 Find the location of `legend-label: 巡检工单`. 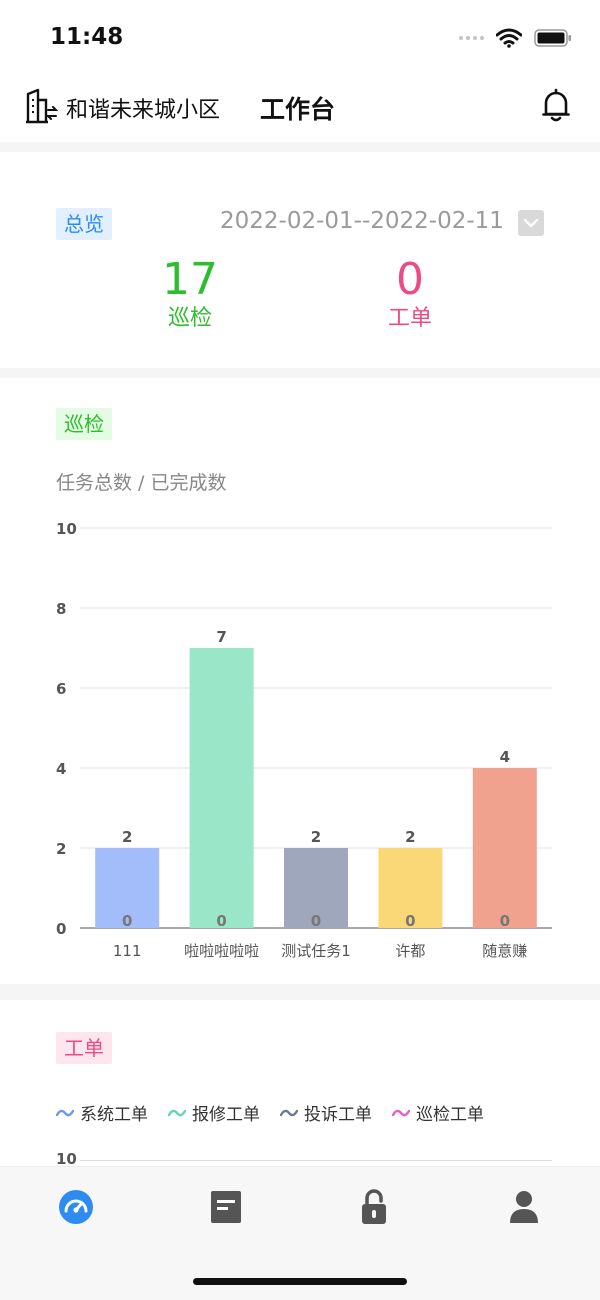

legend-label: 巡检工单 is located at coordinates (450, 1115).